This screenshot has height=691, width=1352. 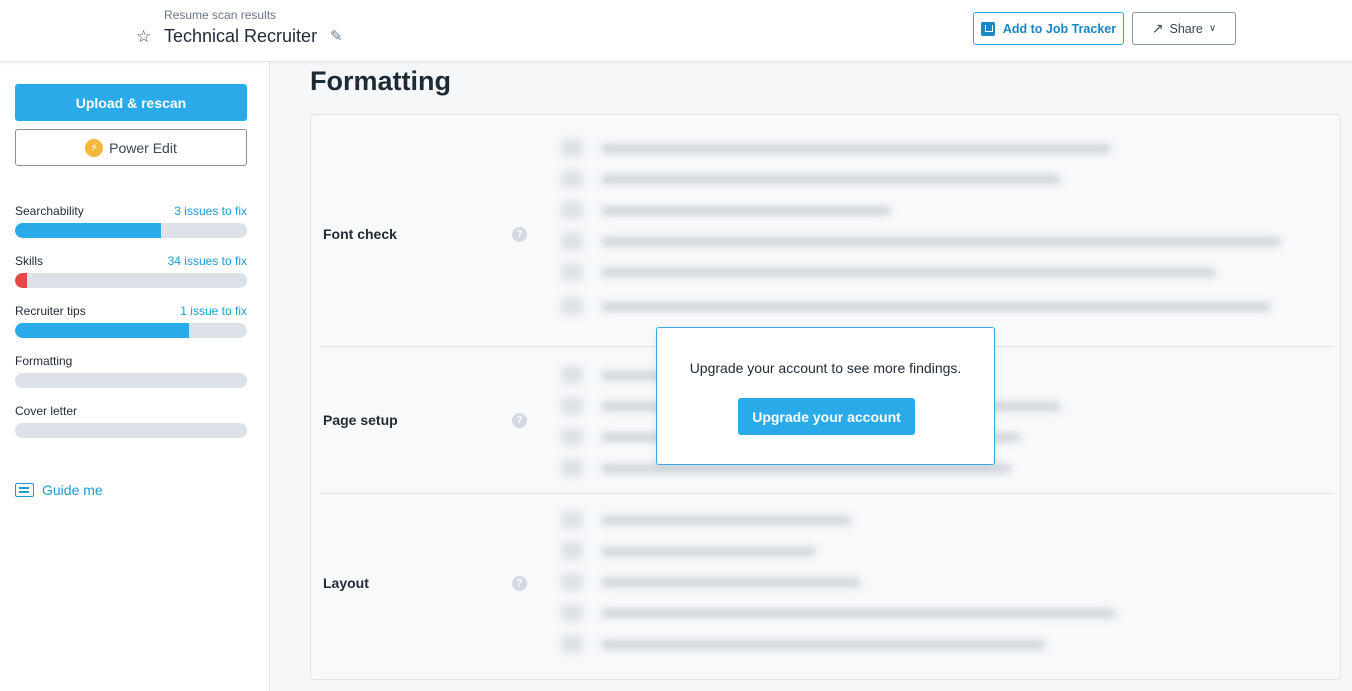 What do you see at coordinates (220, 15) in the screenshot?
I see `page-subtitle: Resume scan results` at bounding box center [220, 15].